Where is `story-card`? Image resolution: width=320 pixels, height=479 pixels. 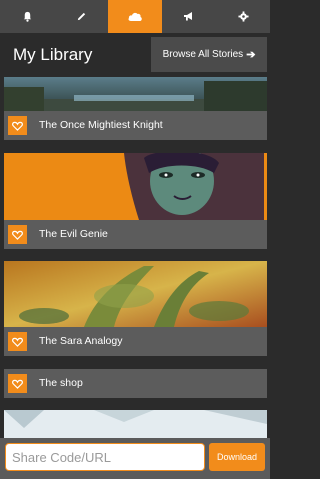 story-card is located at coordinates (135, 424).